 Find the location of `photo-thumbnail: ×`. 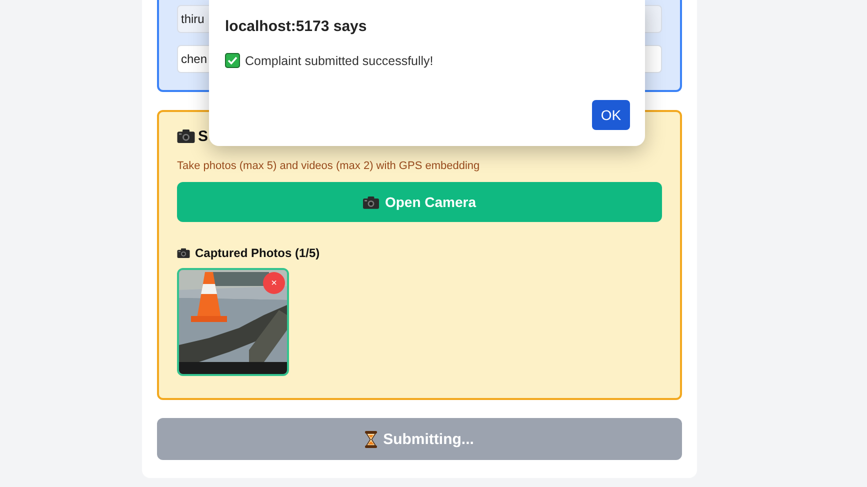

photo-thumbnail: × is located at coordinates (233, 322).